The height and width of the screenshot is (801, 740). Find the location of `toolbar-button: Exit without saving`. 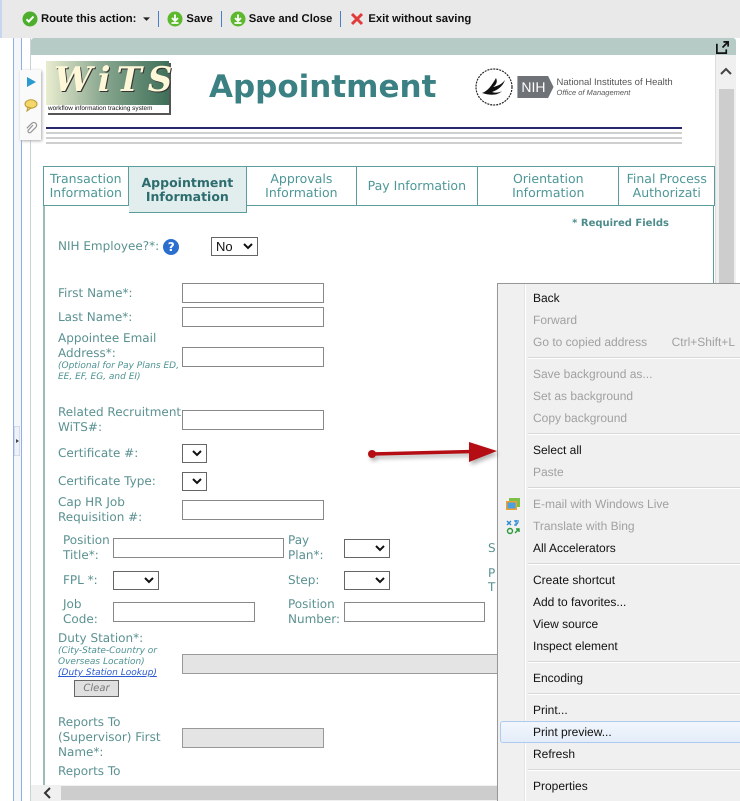

toolbar-button: Exit without saving is located at coordinates (410, 19).